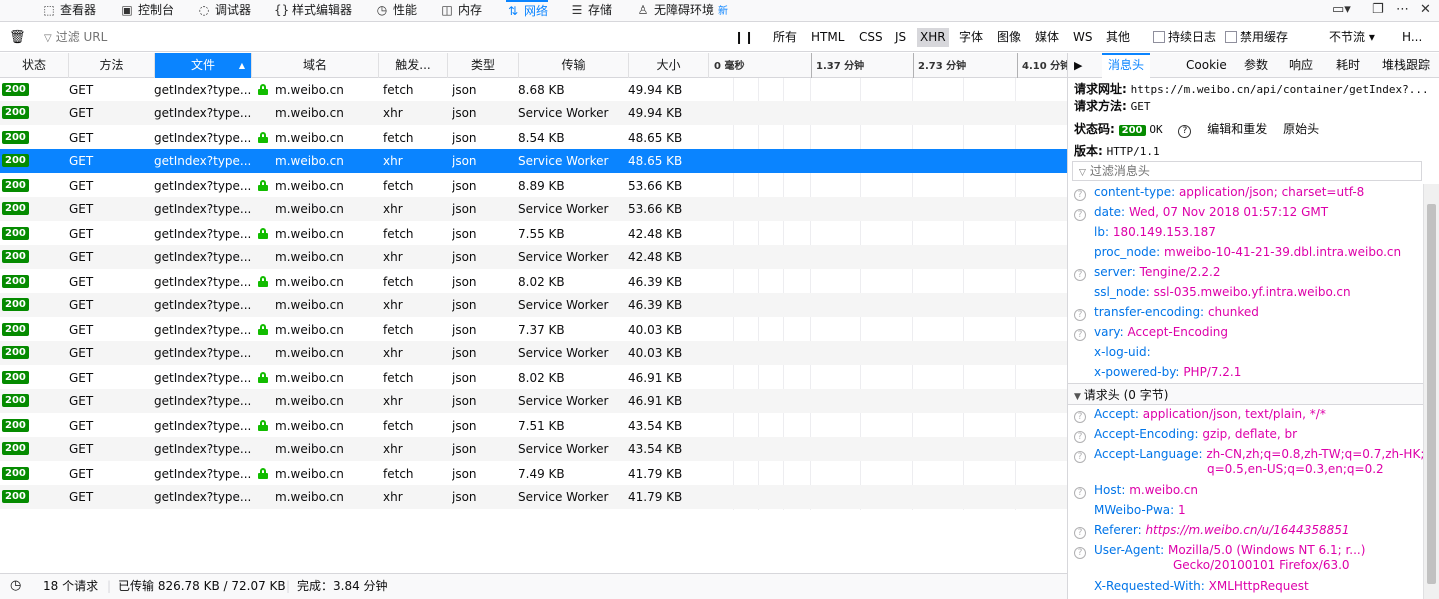  I want to click on filter-type-8: WS, so click(1082, 37).